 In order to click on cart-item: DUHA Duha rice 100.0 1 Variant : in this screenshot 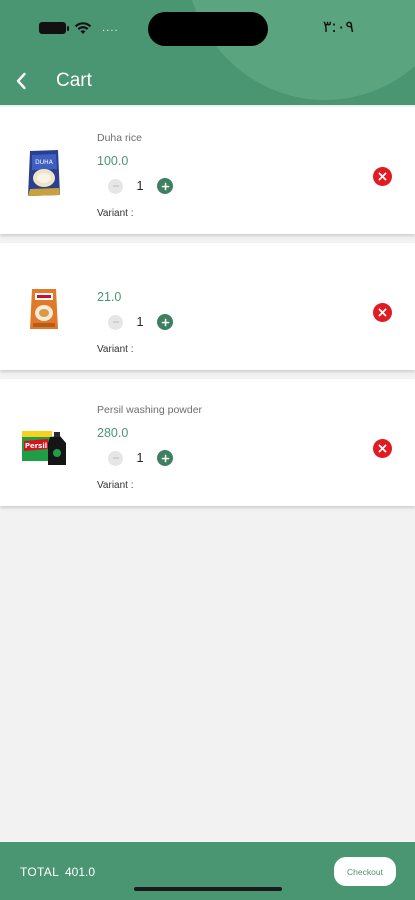, I will do `click(207, 170)`.